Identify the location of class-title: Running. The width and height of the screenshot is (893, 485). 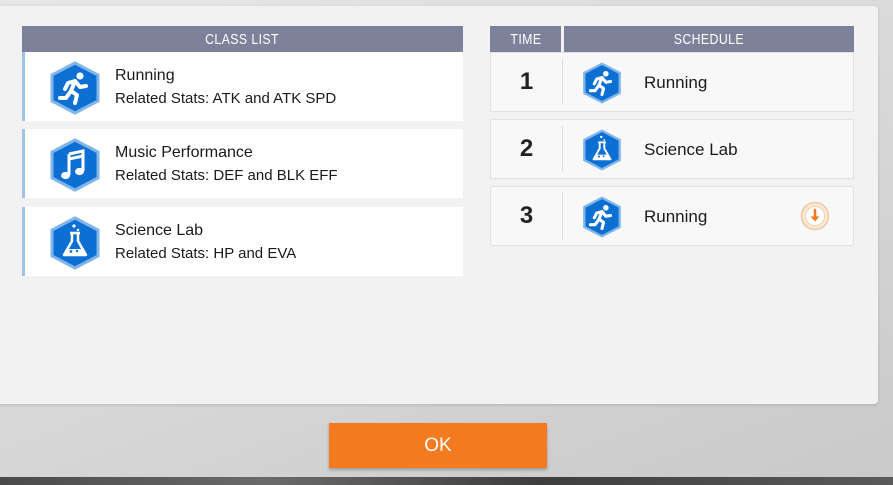
(145, 75).